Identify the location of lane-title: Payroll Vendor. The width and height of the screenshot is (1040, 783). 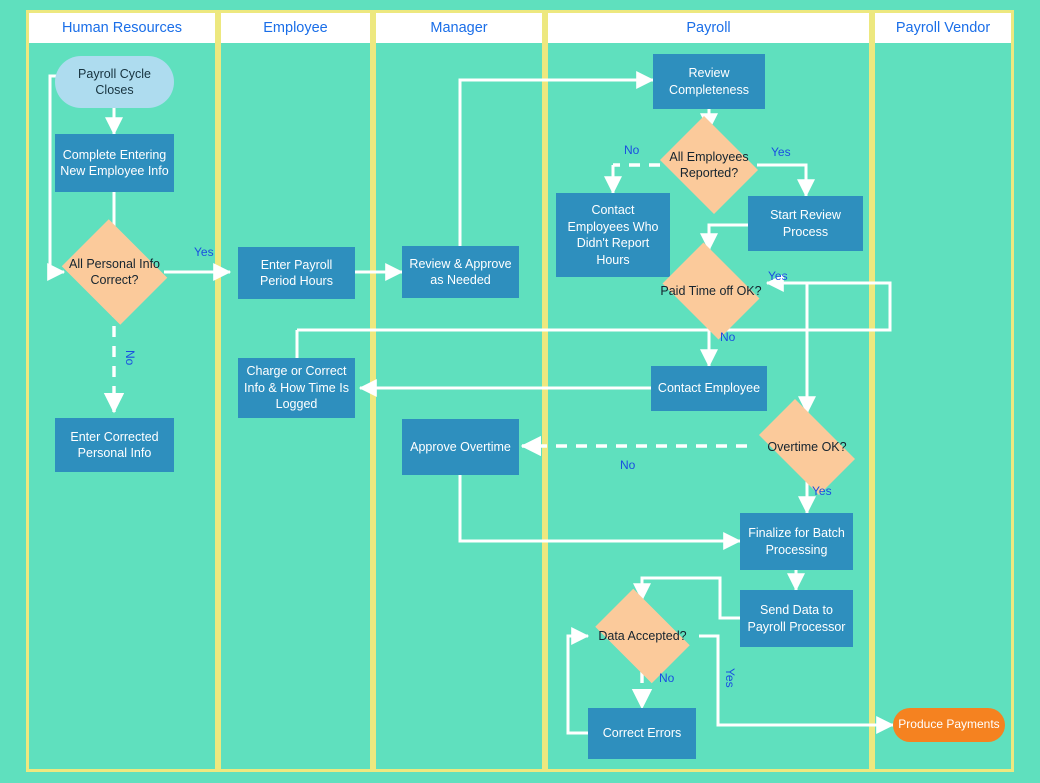
(943, 28).